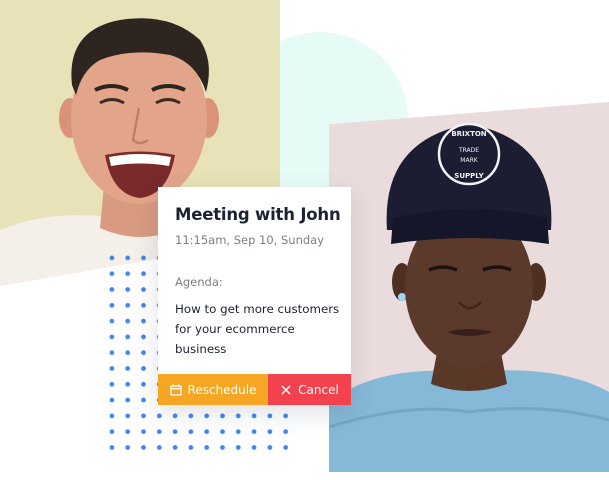 The image size is (609, 480). I want to click on cancel-button: Cancel, so click(309, 389).